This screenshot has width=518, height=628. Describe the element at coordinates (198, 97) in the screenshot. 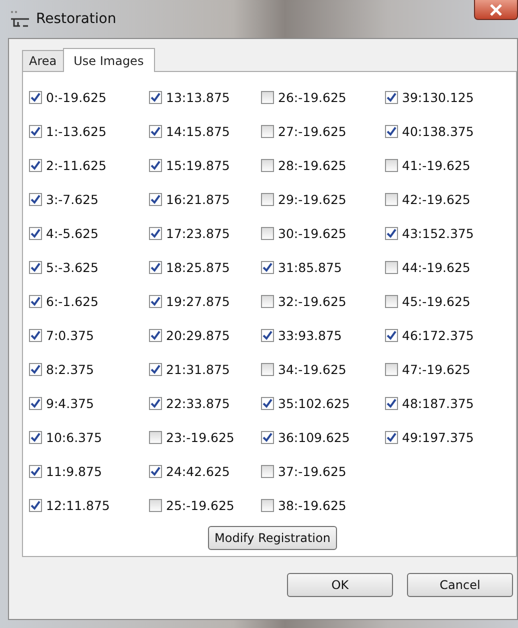

I see `checkbox-label: 13:13.875` at that location.